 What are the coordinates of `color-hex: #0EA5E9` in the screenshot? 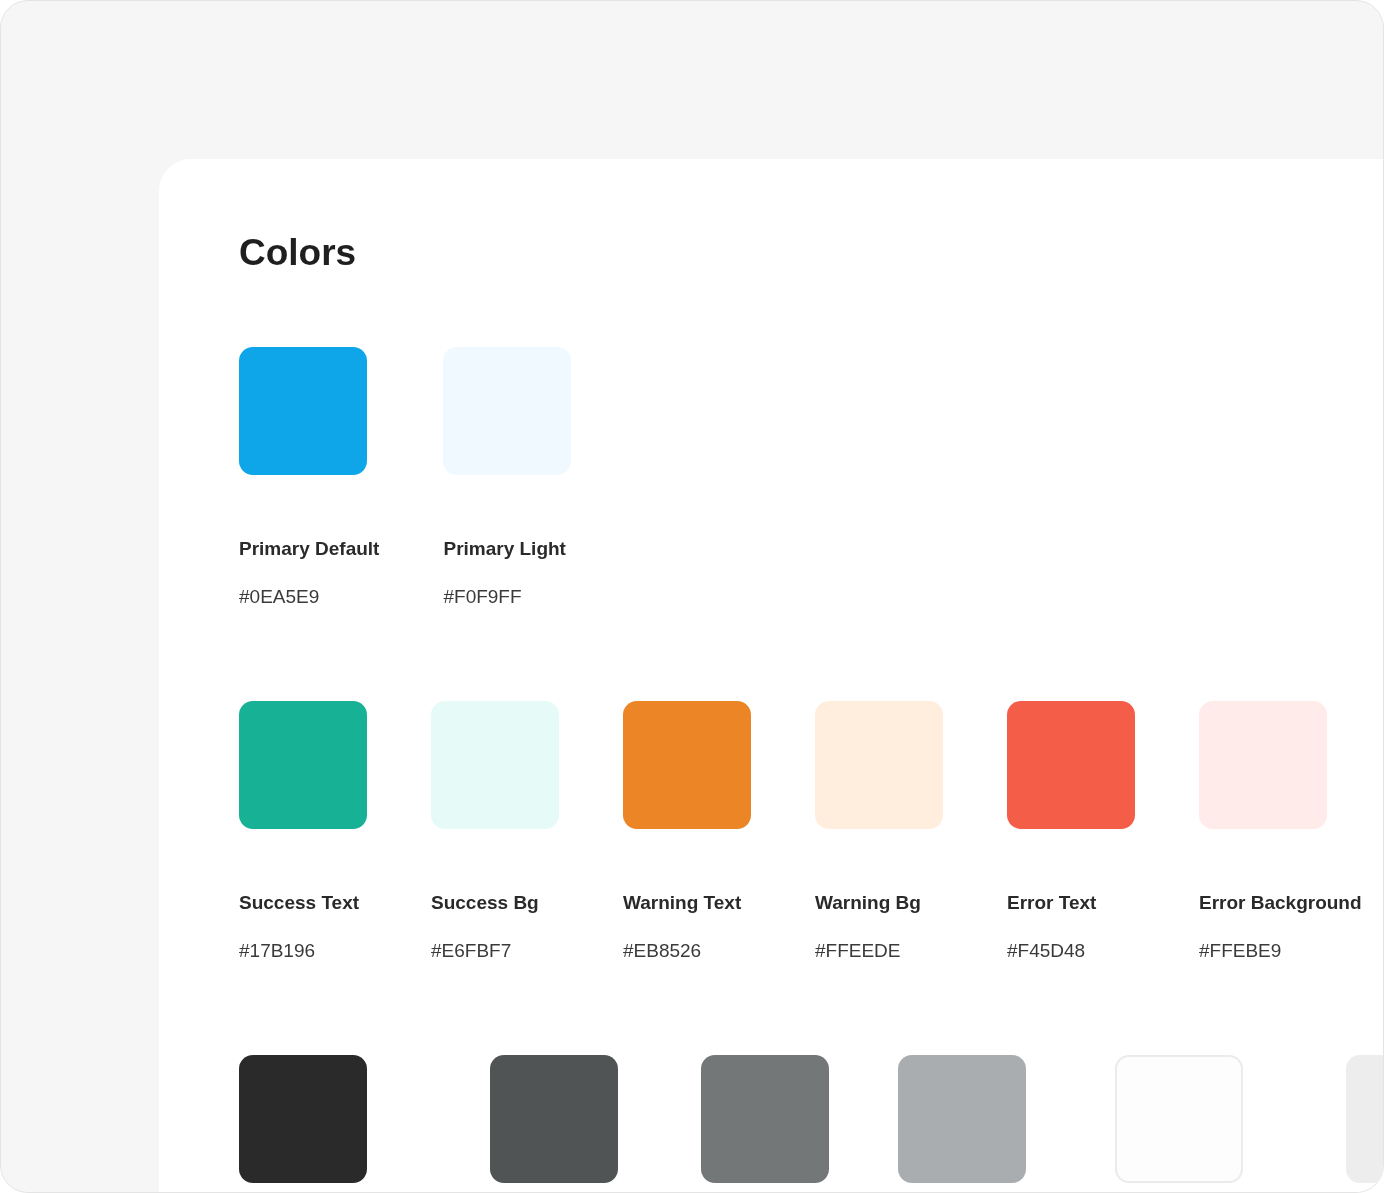 It's located at (280, 597).